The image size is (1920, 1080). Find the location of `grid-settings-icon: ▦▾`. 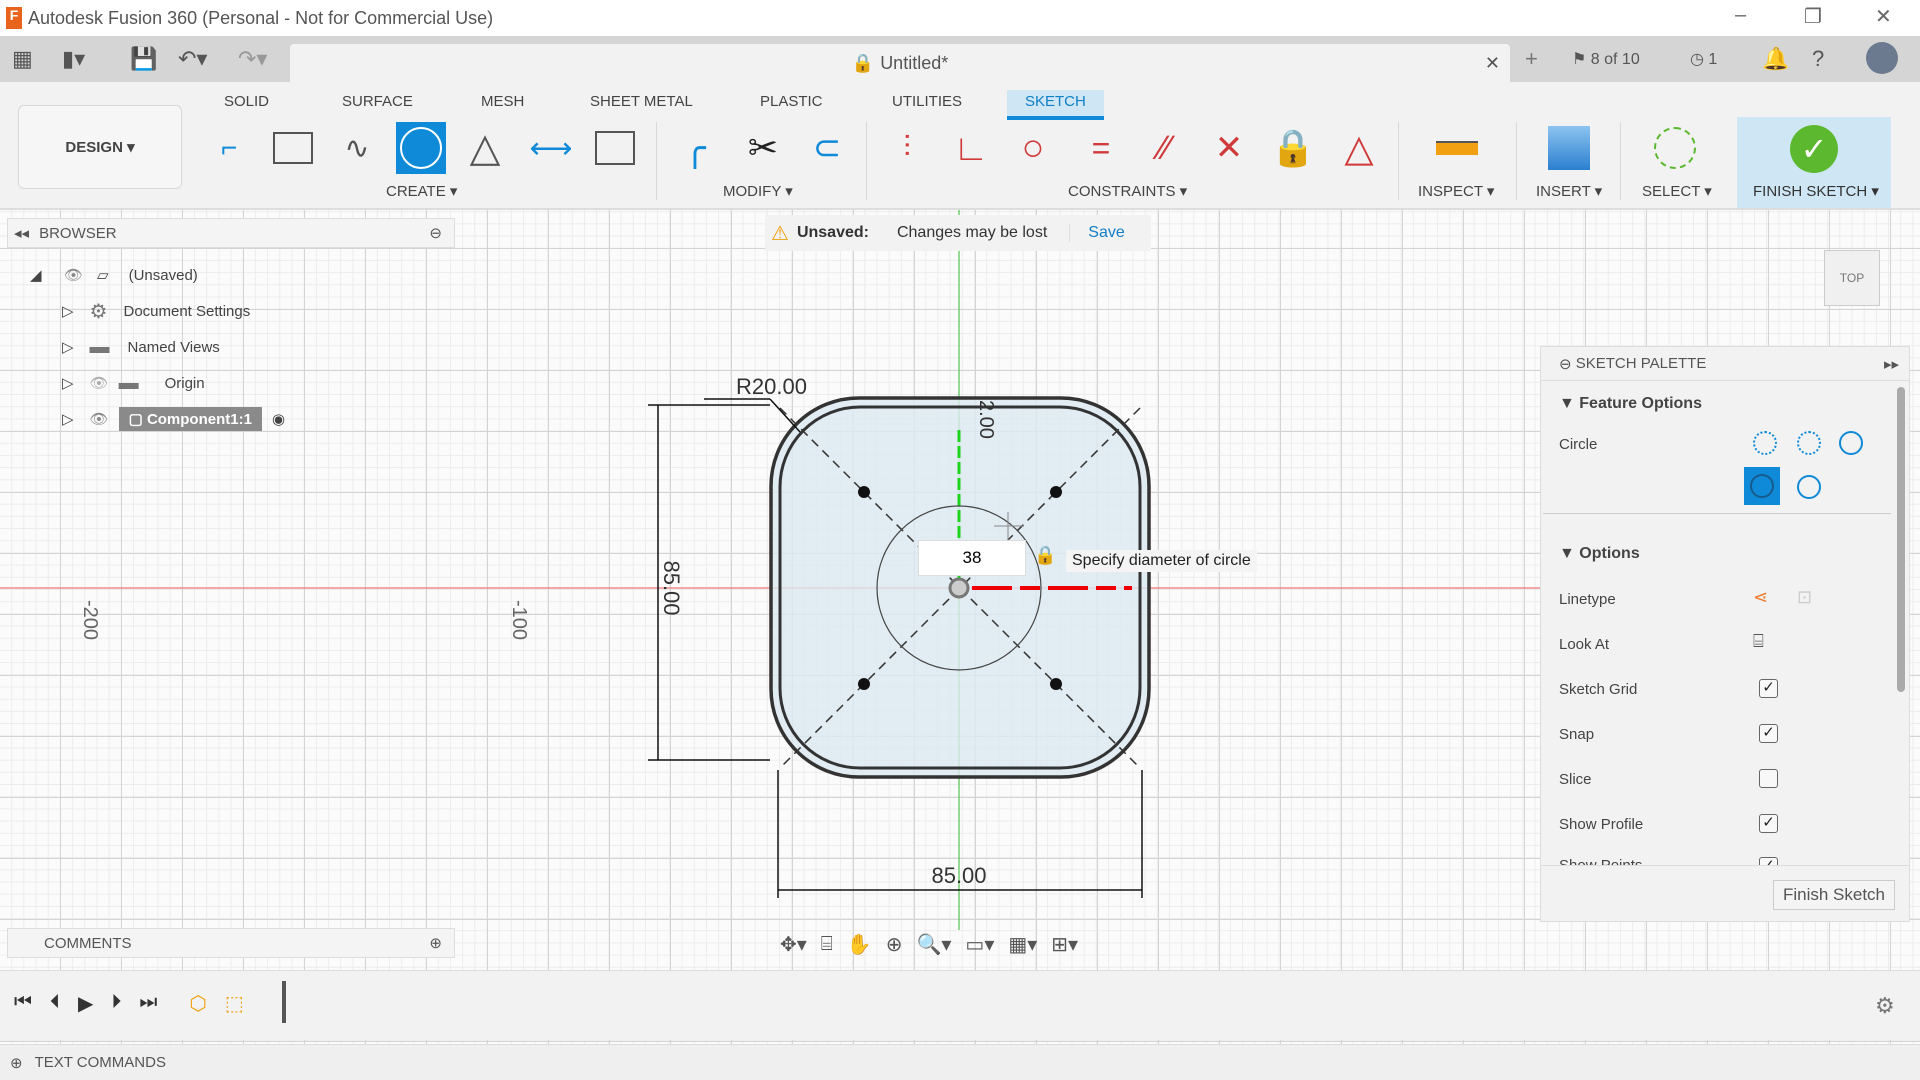

grid-settings-icon: ▦▾ is located at coordinates (1022, 944).